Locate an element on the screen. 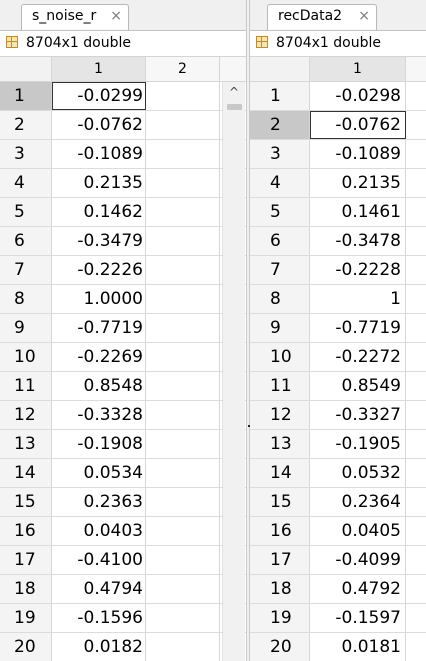  scroll-thumb is located at coordinates (234, 107).